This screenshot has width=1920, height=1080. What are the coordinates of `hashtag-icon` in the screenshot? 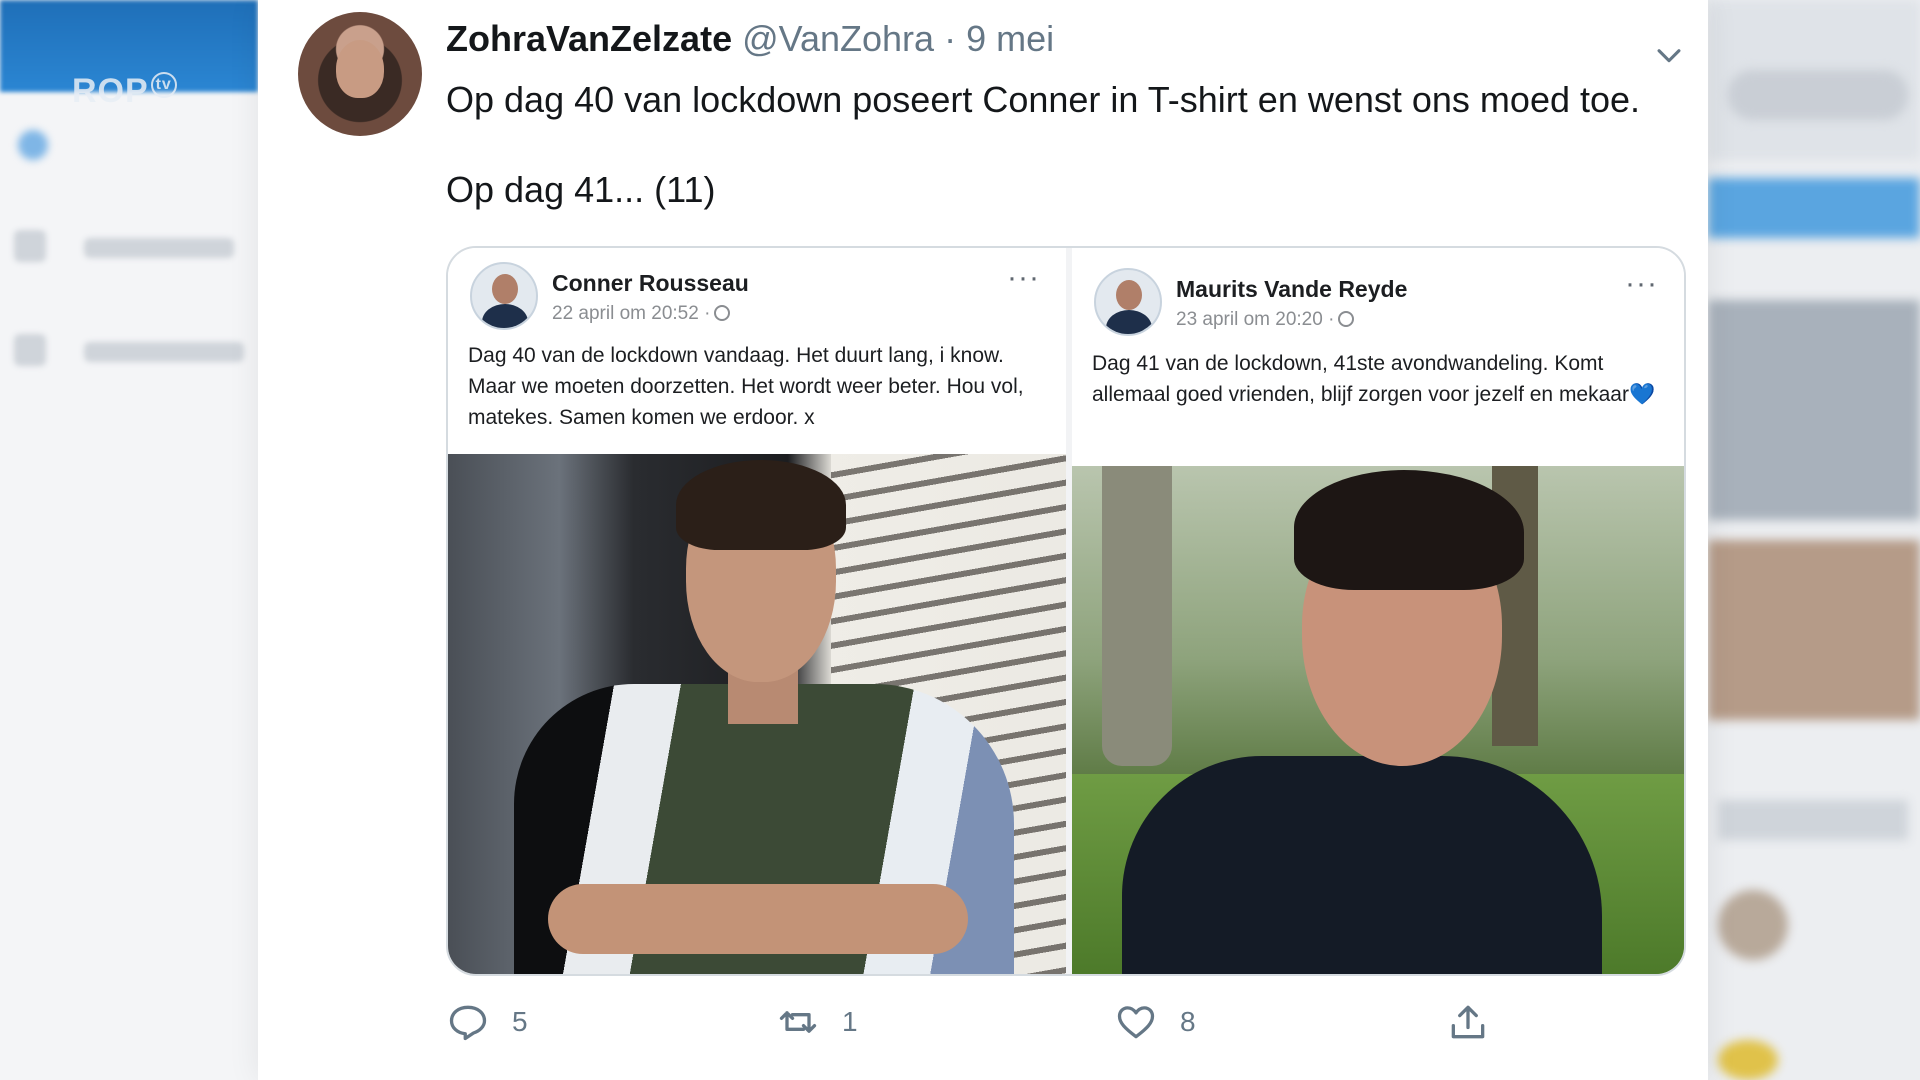 It's located at (30, 246).